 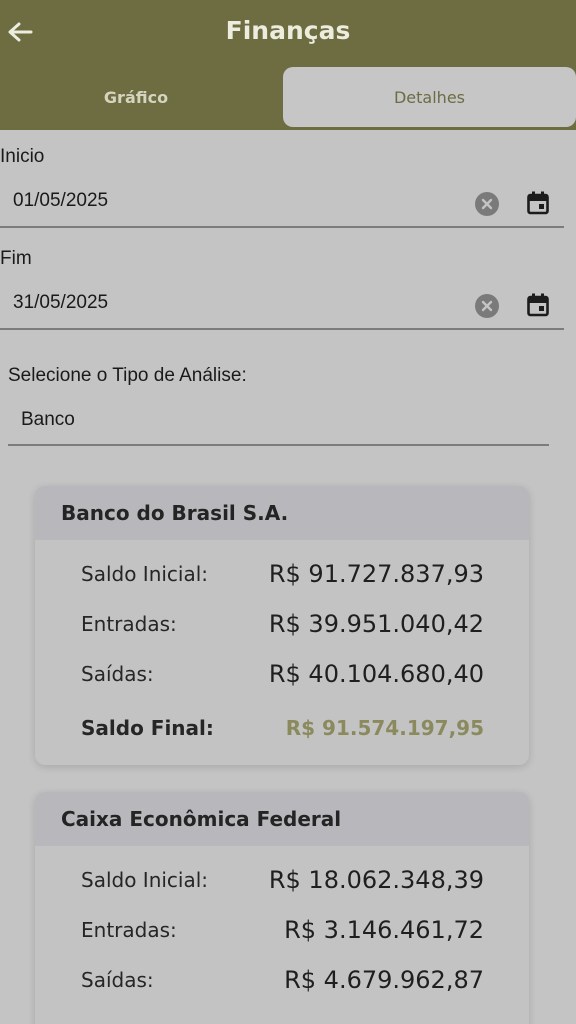 I want to click on clear-end-date-button, so click(x=487, y=306).